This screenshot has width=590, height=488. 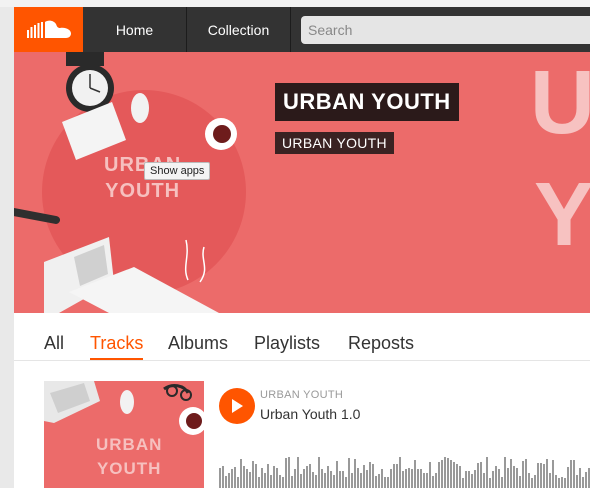 I want to click on artist-name-title: URBAN YOUTH, so click(x=367, y=102).